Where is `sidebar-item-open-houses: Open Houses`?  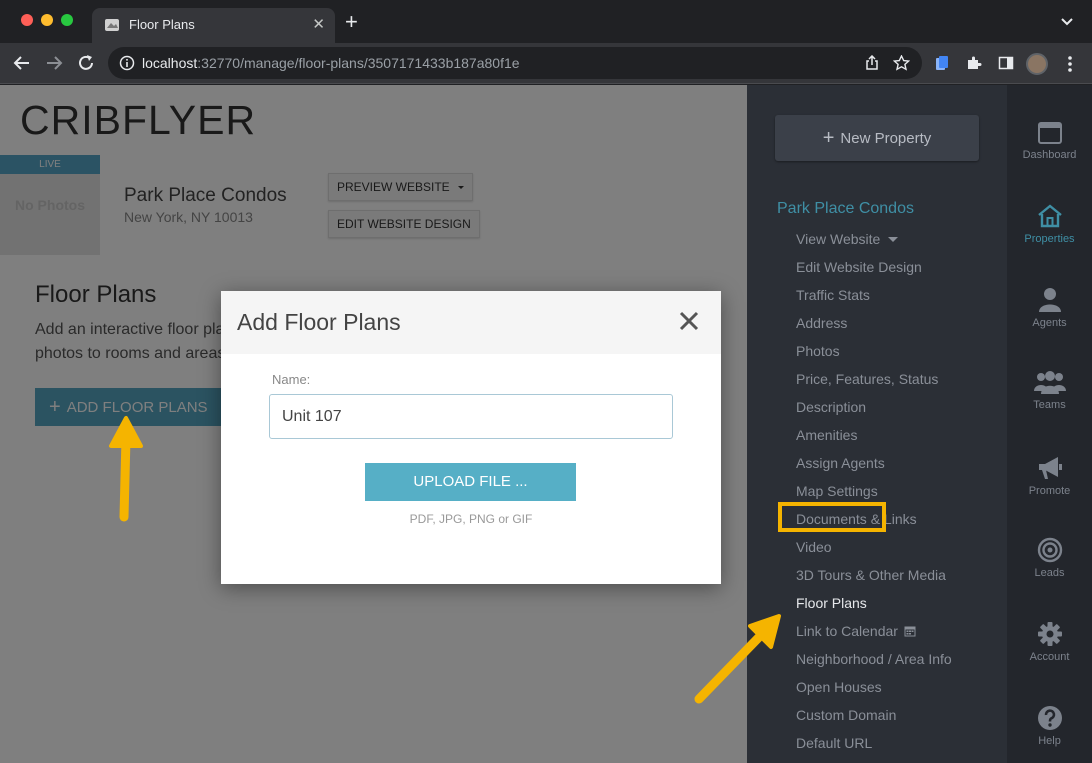 sidebar-item-open-houses: Open Houses is located at coordinates (839, 687).